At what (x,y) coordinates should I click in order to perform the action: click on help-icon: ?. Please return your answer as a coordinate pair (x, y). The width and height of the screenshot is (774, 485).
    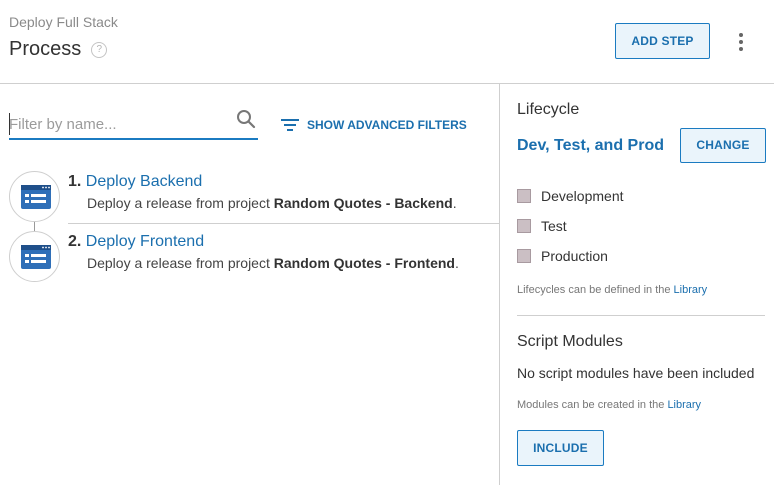
    Looking at the image, I should click on (99, 49).